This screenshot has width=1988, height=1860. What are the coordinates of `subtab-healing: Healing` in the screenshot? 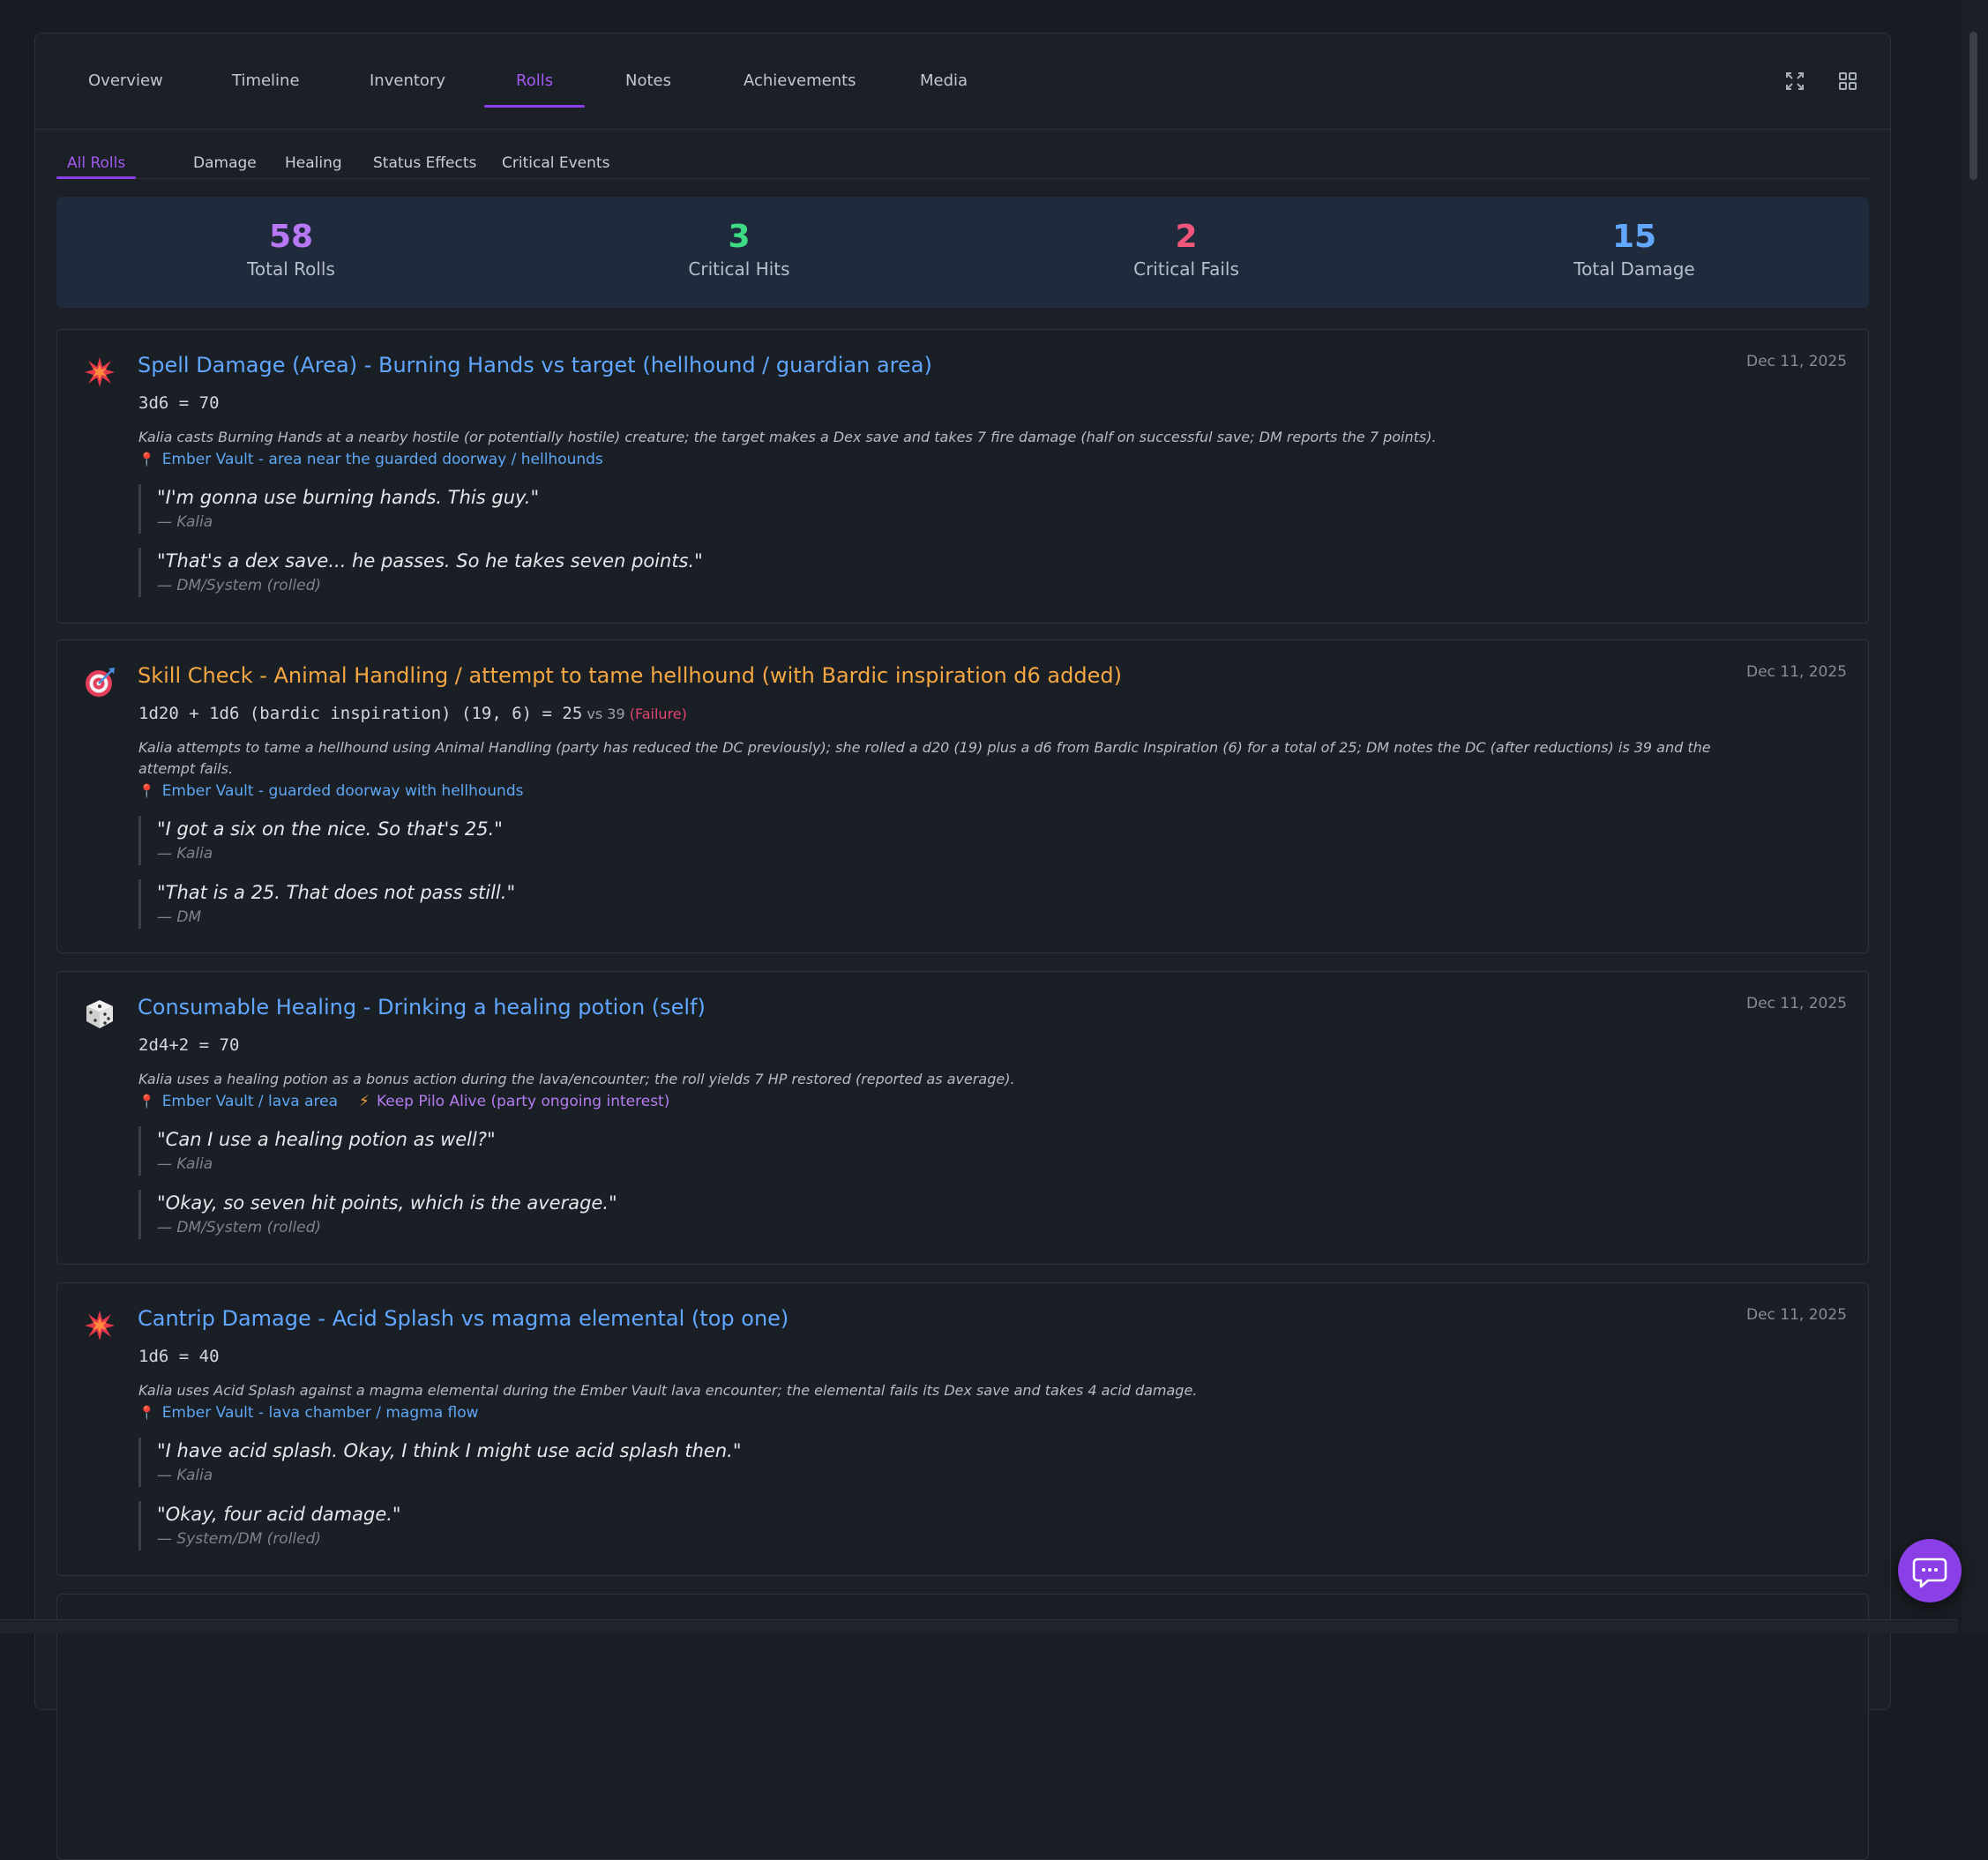 It's located at (313, 163).